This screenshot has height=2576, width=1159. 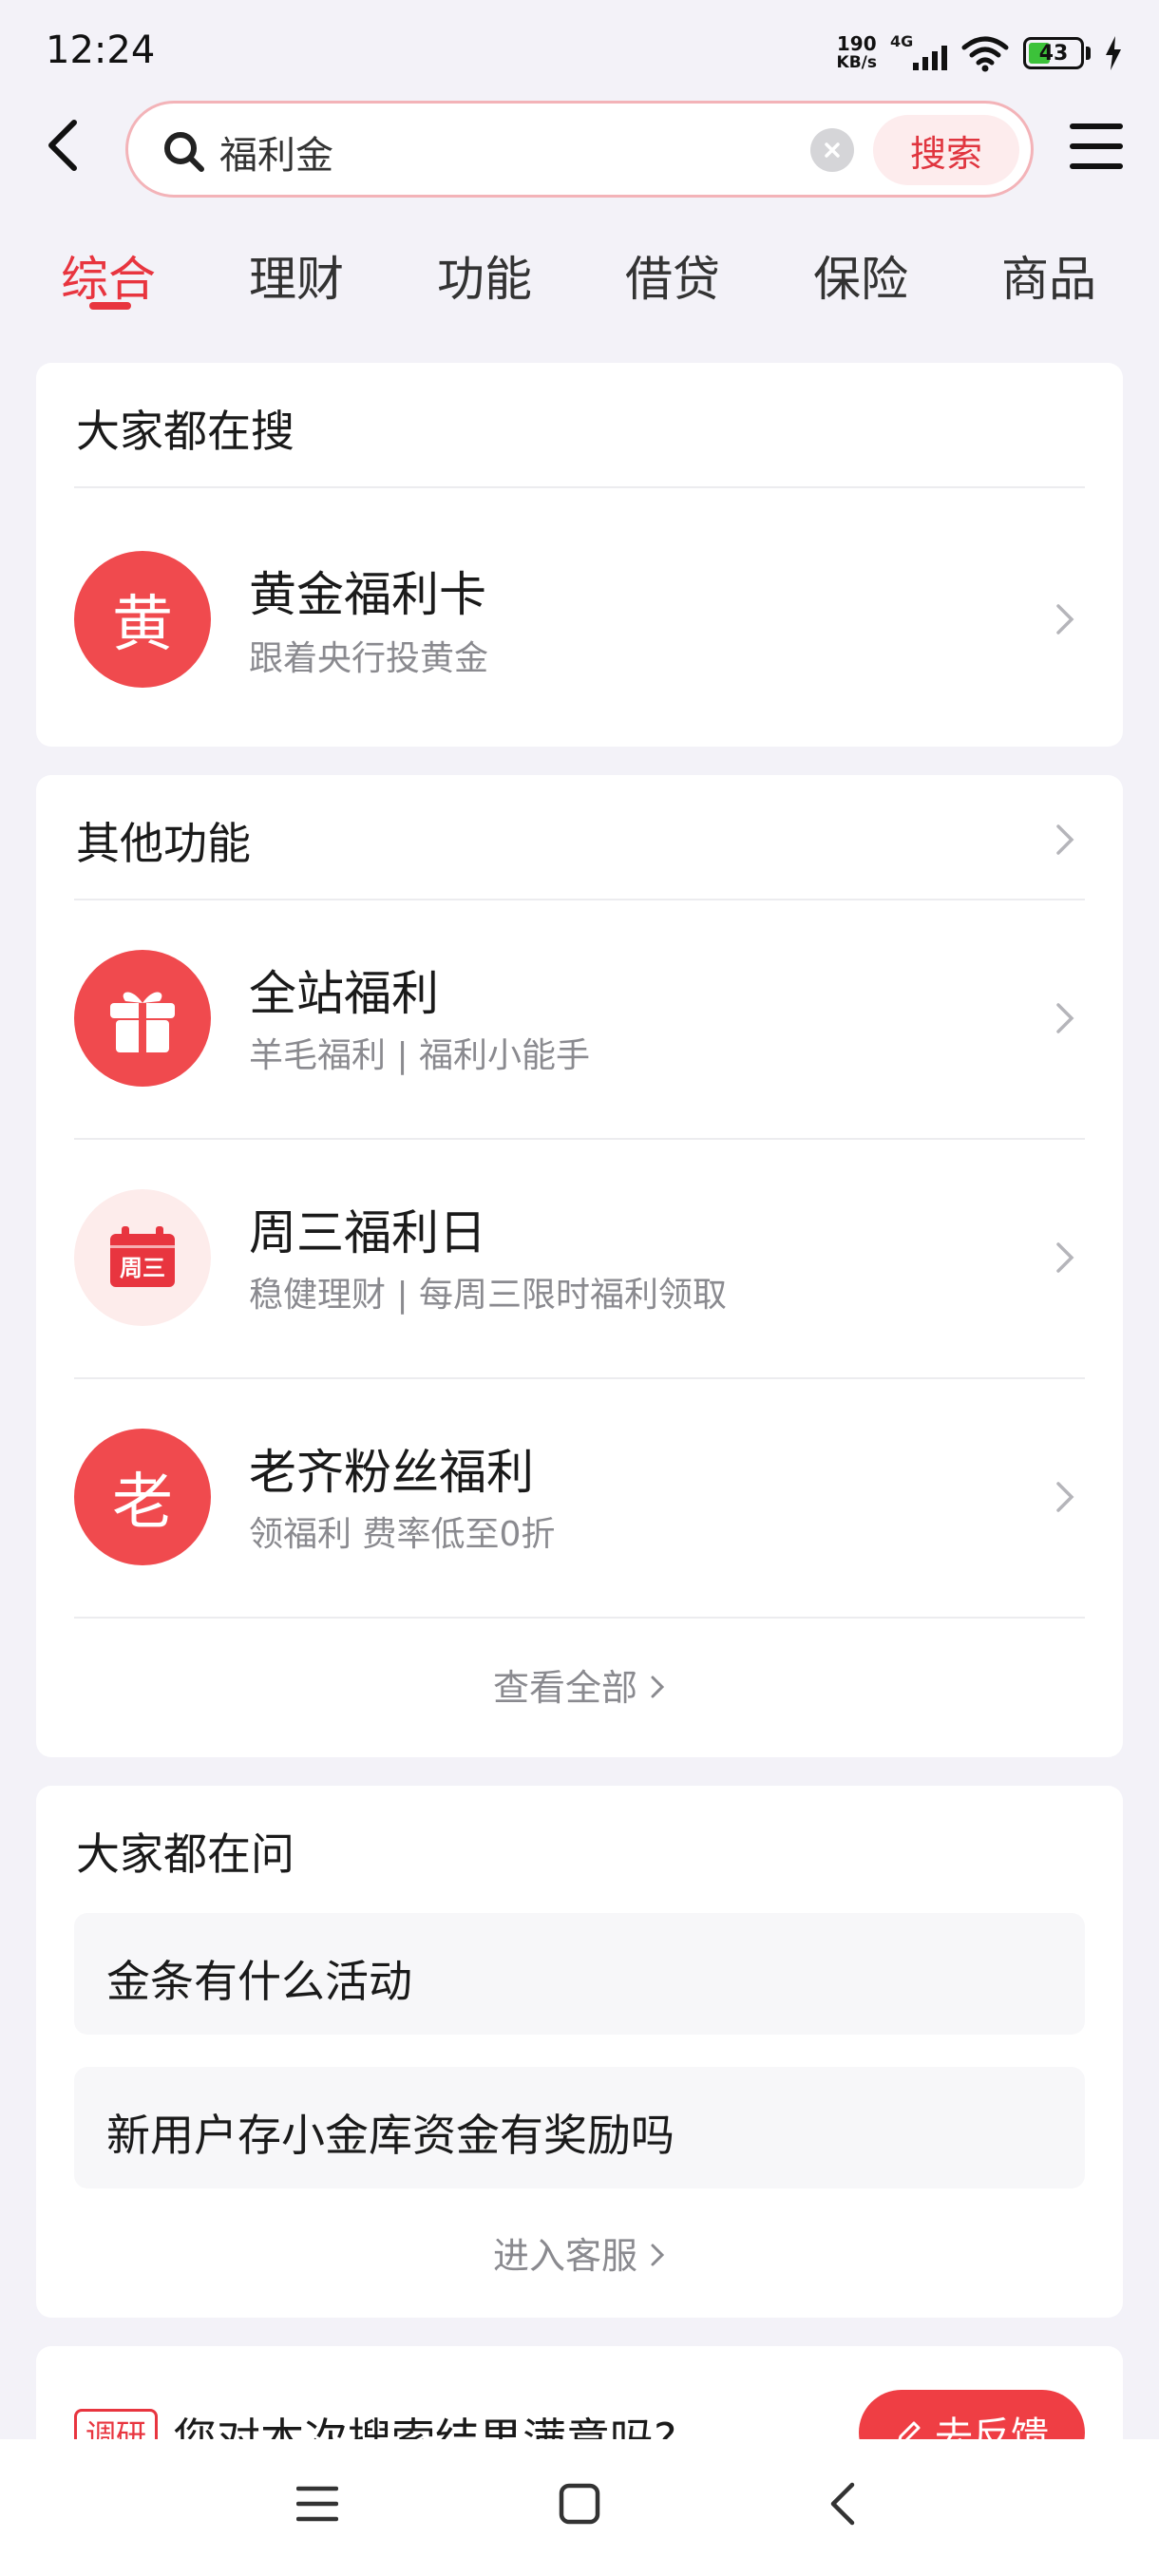 I want to click on menu-icon, so click(x=1096, y=146).